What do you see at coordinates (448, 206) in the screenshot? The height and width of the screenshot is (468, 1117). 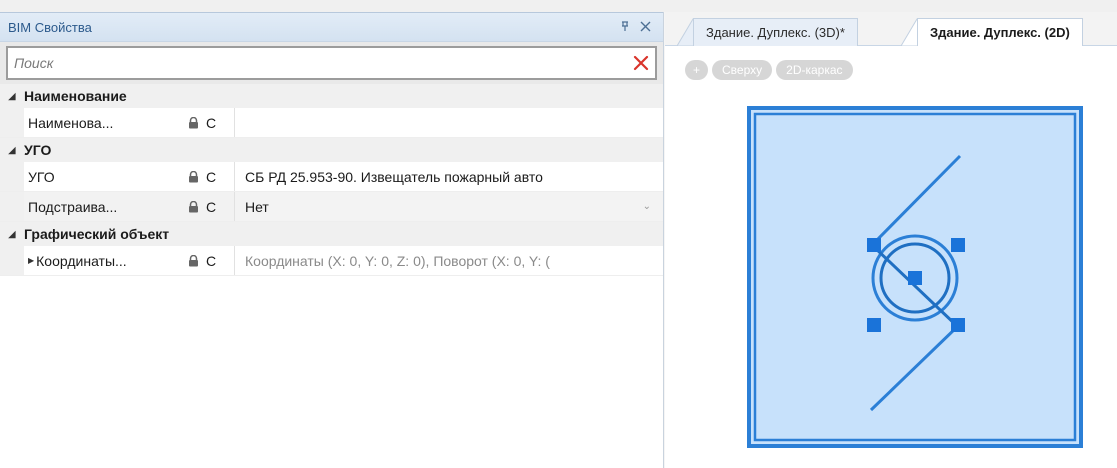 I see `property-value: Нет ⌄` at bounding box center [448, 206].